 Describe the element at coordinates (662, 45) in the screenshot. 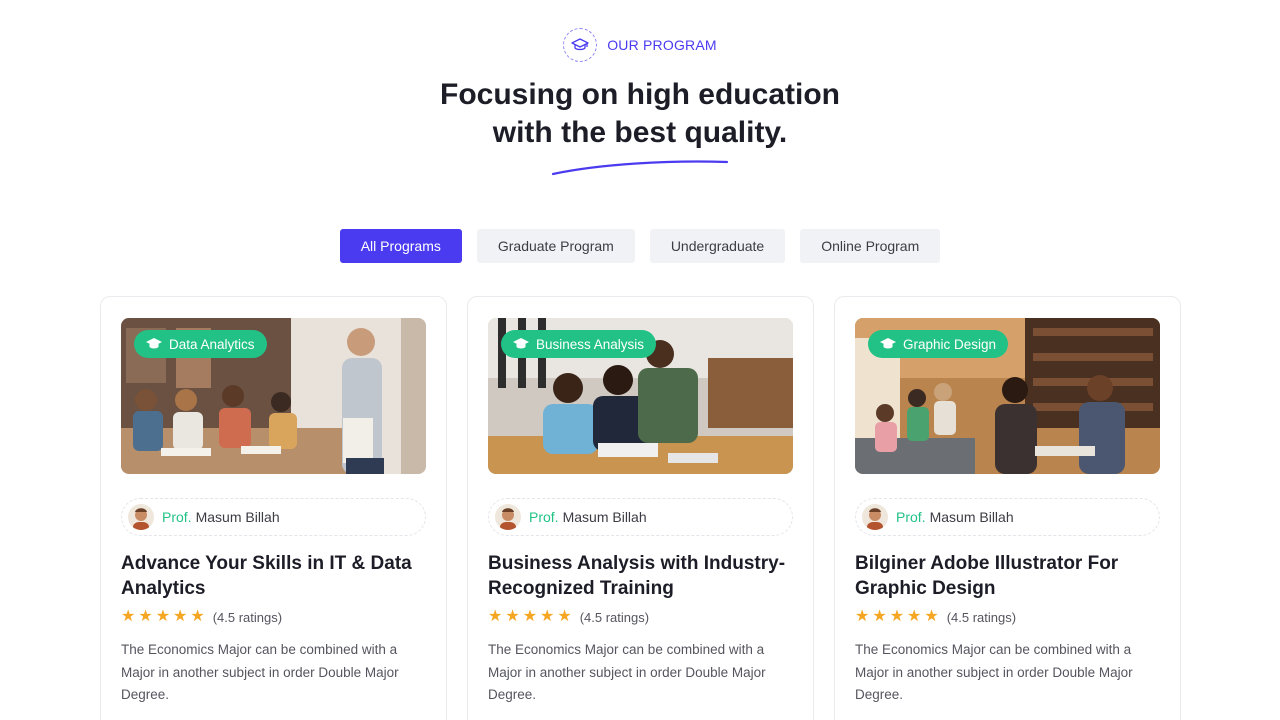

I see `eyebrow-label: OUR PROGRAM` at that location.